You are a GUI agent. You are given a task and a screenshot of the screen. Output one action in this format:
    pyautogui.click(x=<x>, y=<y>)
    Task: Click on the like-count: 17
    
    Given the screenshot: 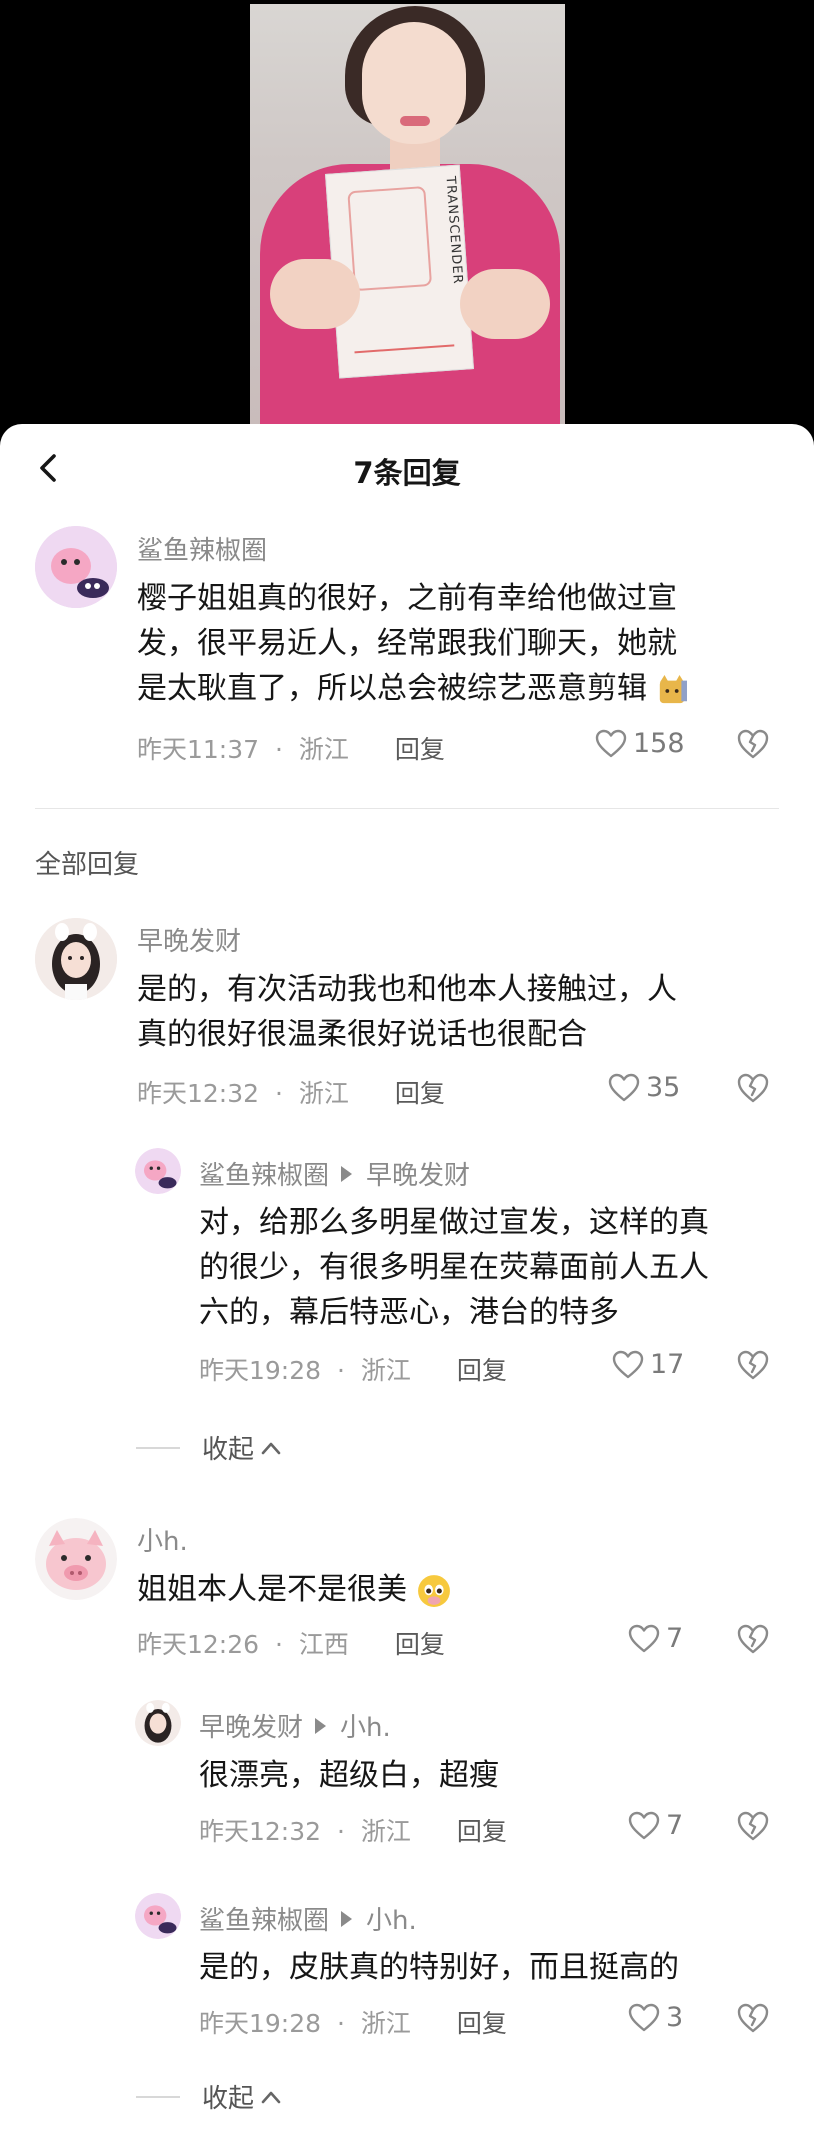 What is the action you would take?
    pyautogui.click(x=667, y=1364)
    